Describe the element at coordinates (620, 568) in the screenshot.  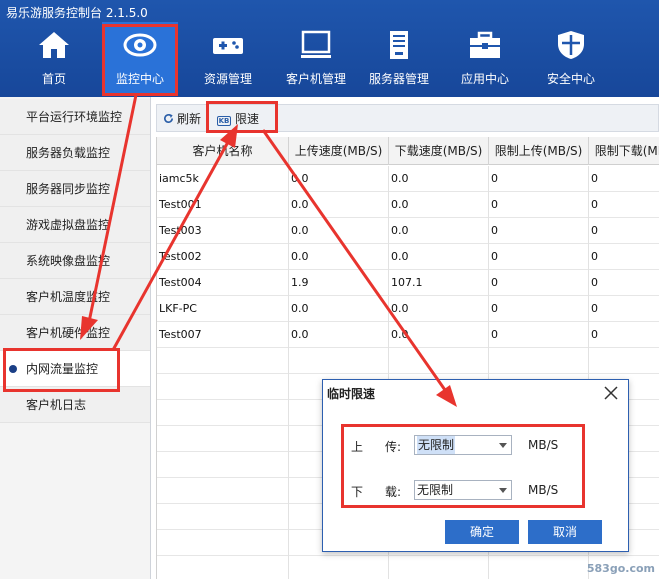
I see `watermark: 583go.com` at that location.